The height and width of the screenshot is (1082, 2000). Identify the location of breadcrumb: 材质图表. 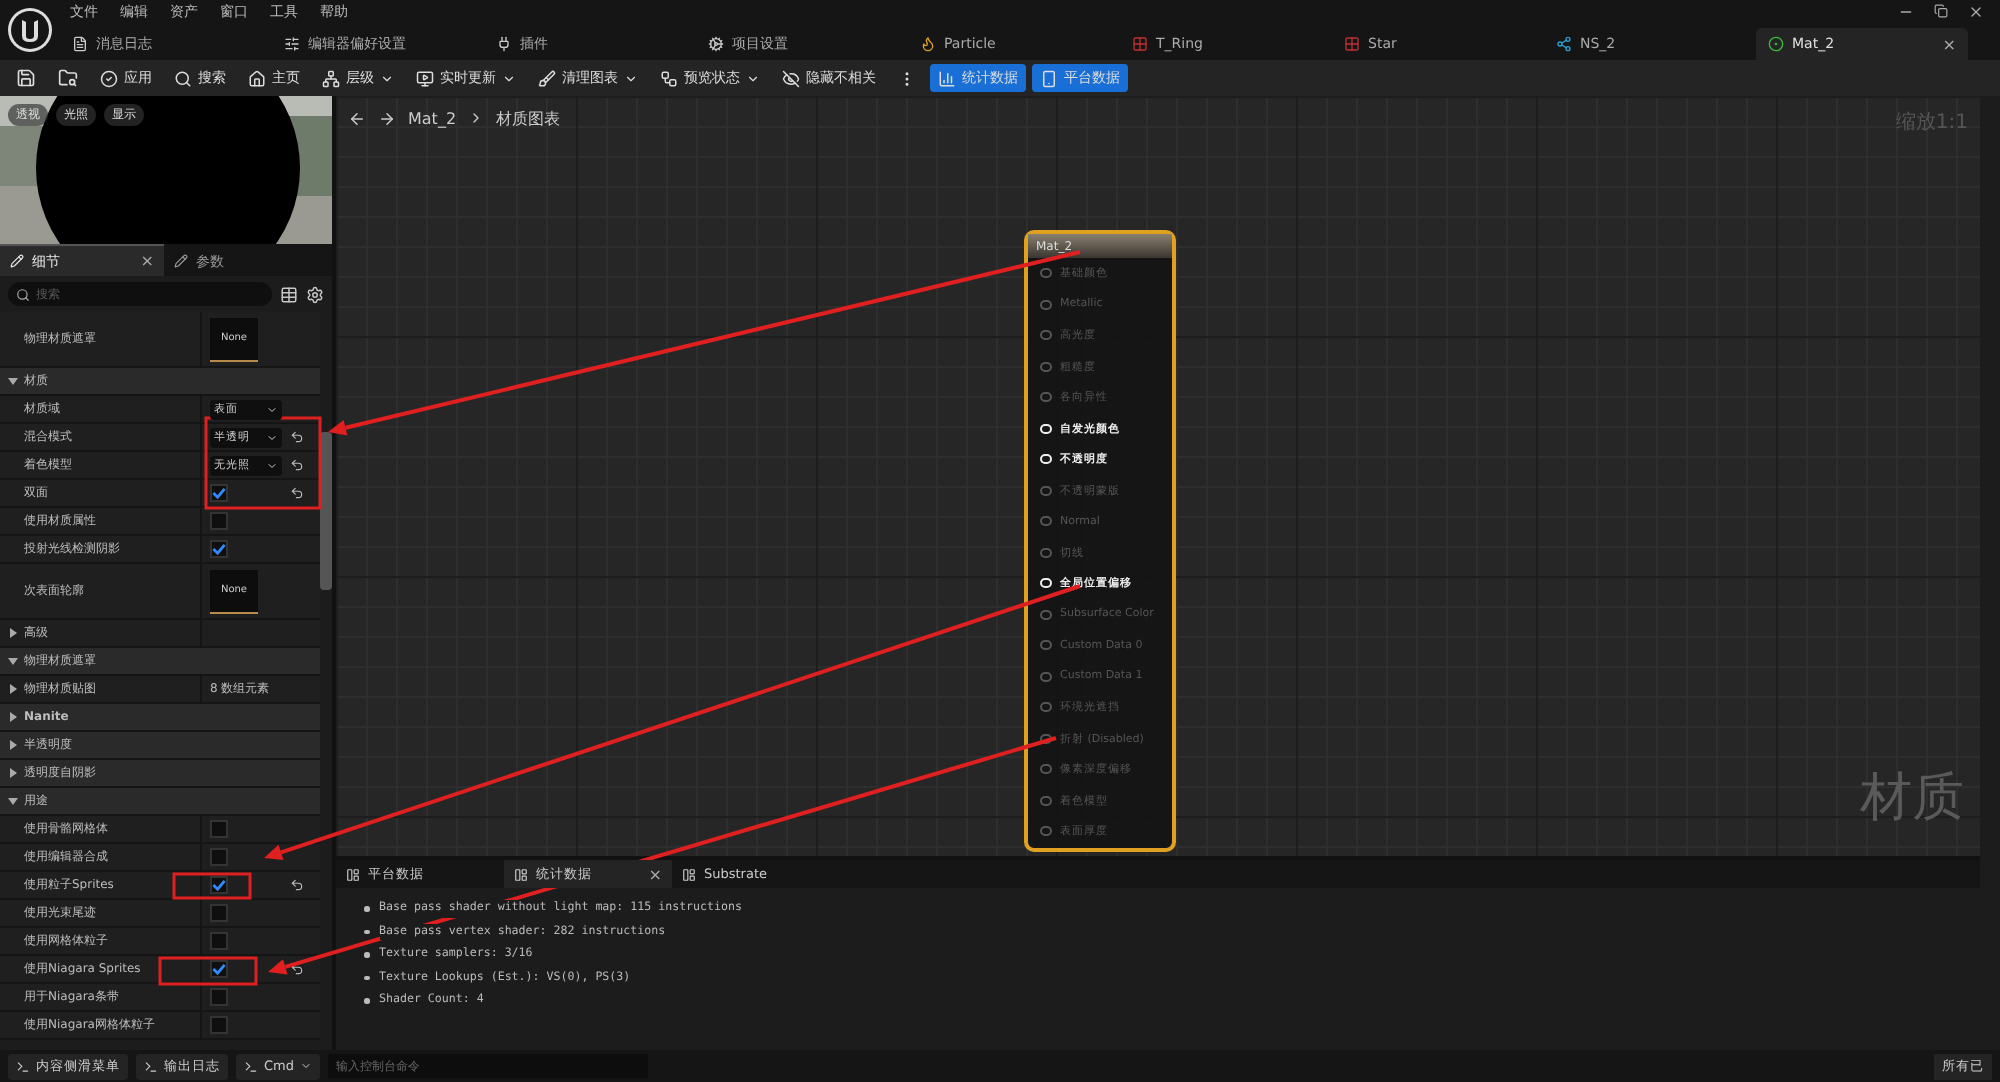
(528, 118).